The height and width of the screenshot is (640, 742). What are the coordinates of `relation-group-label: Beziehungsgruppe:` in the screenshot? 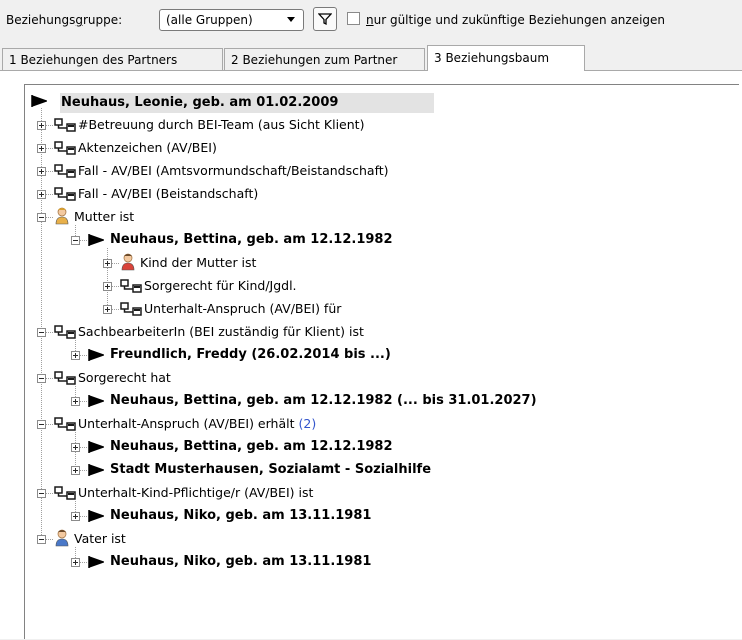 It's located at (64, 20).